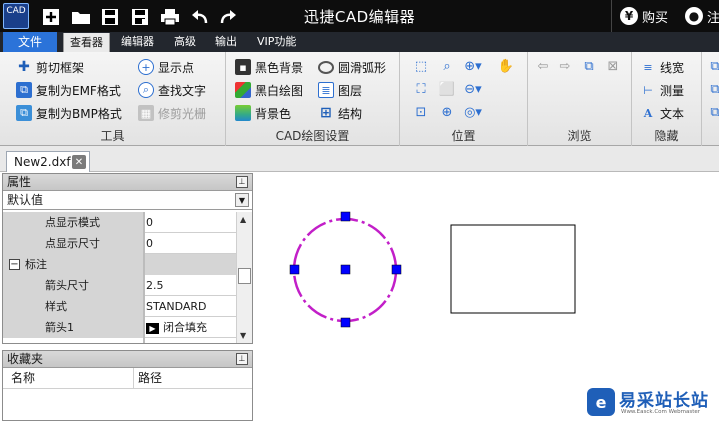  Describe the element at coordinates (191, 306) in the screenshot. I see `property-value: STANDARD` at that location.